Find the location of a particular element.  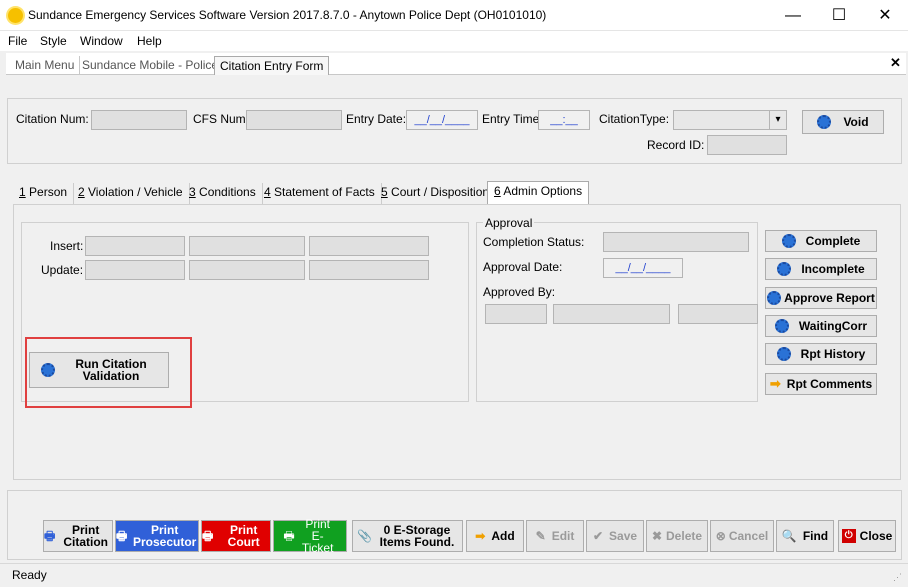

approve-report-button: Approve Report is located at coordinates (821, 298).